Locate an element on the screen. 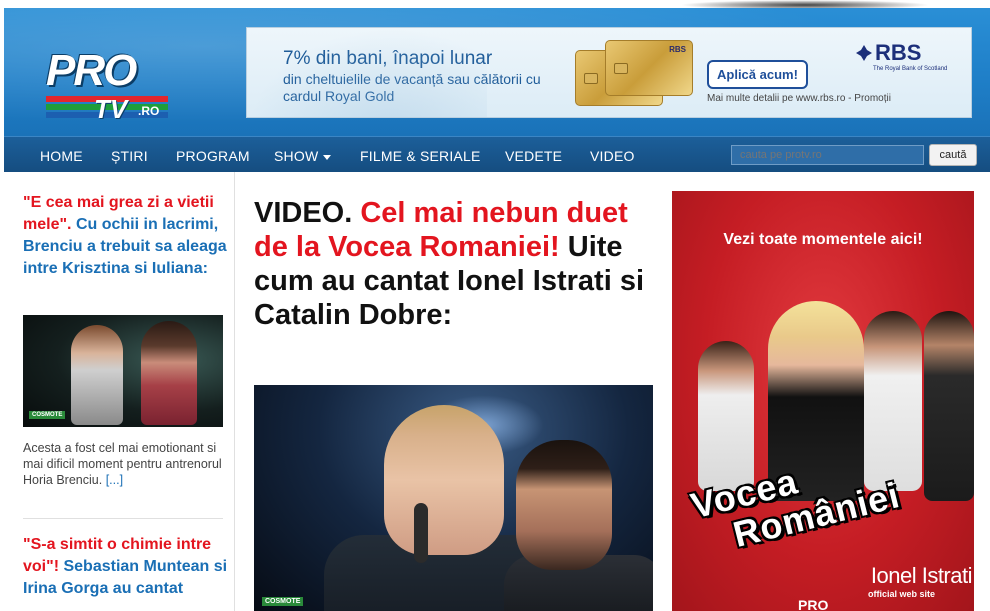  gold-card-front: RBS is located at coordinates (649, 68).